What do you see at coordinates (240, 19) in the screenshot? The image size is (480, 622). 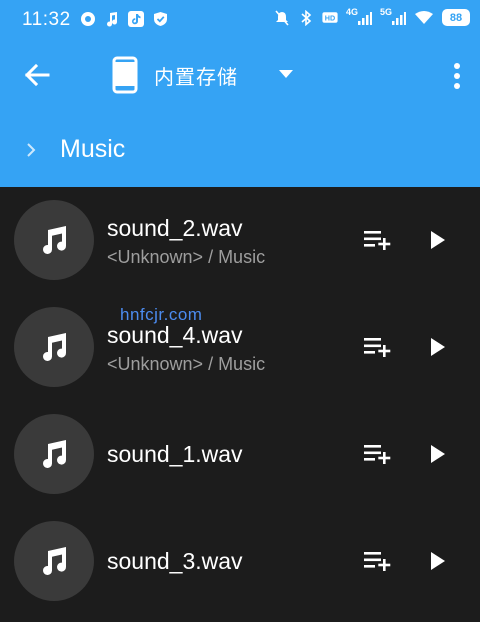 I see `status-bar: 11:32 HD 4G 5G 88` at bounding box center [240, 19].